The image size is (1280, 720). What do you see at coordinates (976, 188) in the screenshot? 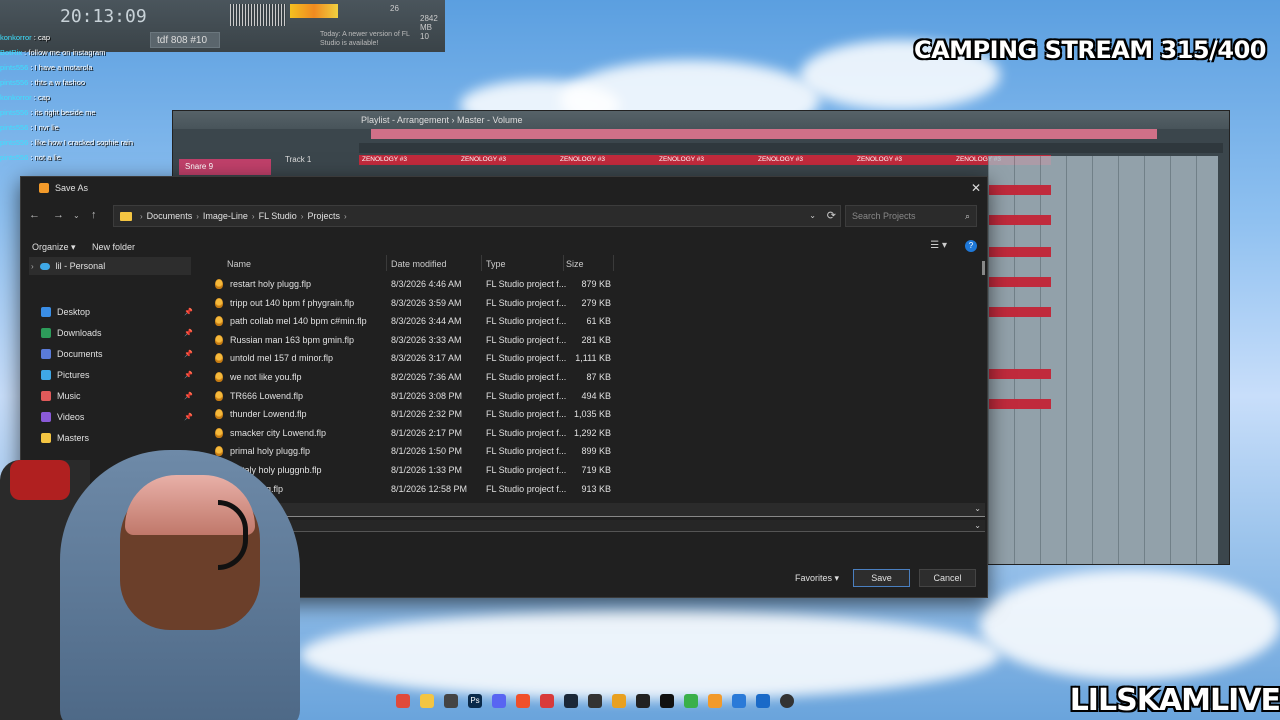
I see `close-icon: ✕` at bounding box center [976, 188].